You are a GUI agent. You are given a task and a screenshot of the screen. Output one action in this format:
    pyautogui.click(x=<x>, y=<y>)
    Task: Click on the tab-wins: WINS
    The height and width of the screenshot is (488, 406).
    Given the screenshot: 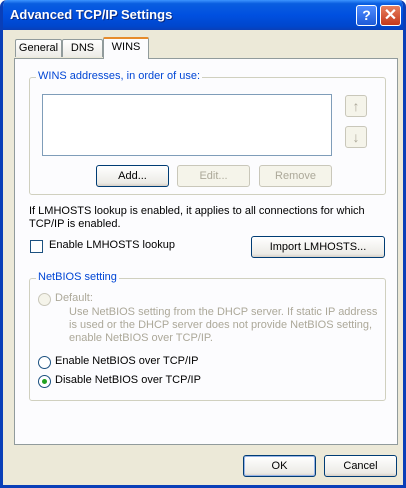 What is the action you would take?
    pyautogui.click(x=126, y=48)
    